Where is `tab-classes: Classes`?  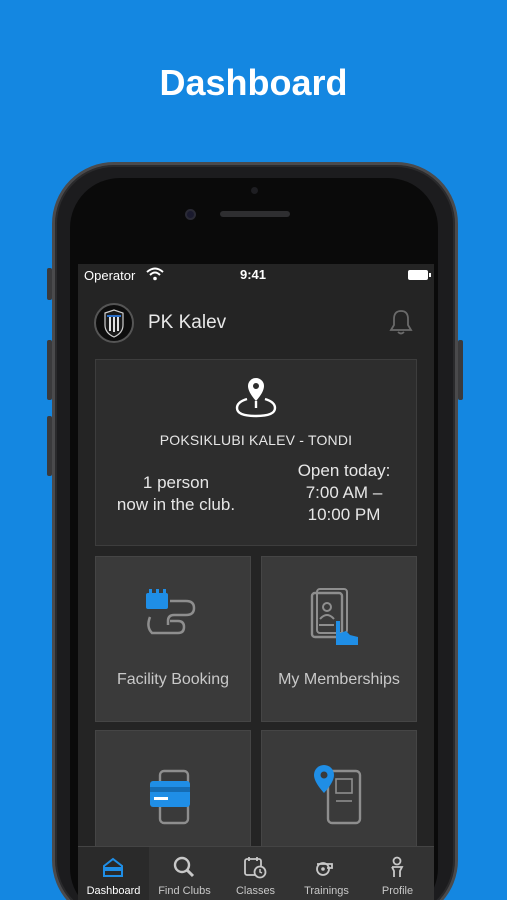 tab-classes: Classes is located at coordinates (255, 873).